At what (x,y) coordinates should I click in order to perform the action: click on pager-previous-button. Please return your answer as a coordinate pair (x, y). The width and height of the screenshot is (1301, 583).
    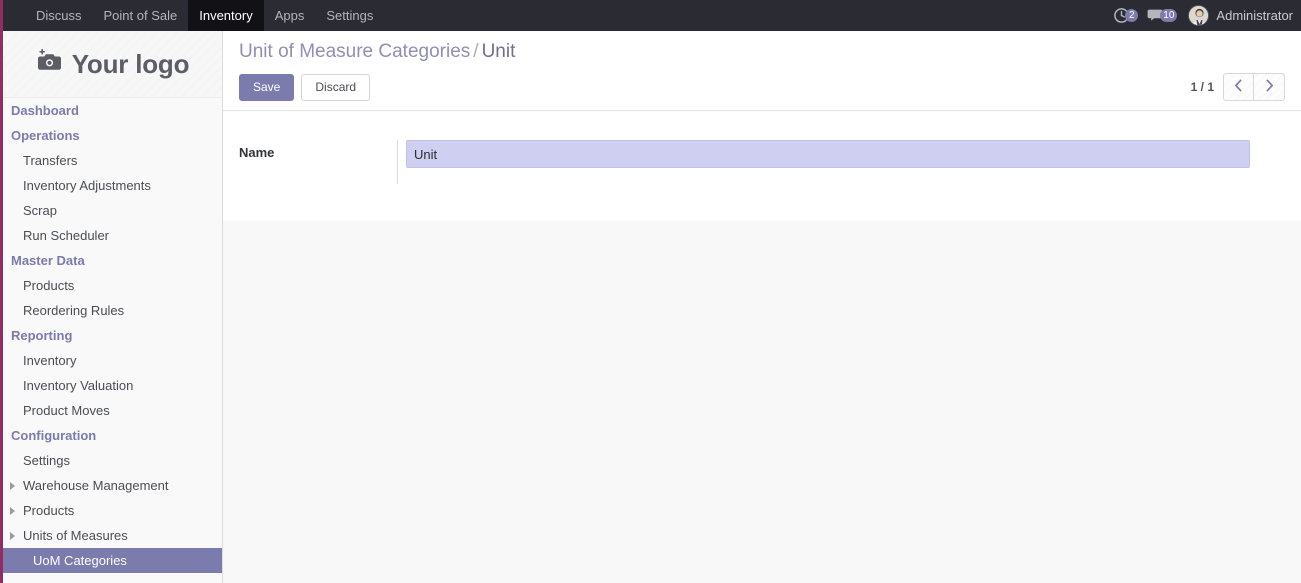
    Looking at the image, I should click on (1238, 87).